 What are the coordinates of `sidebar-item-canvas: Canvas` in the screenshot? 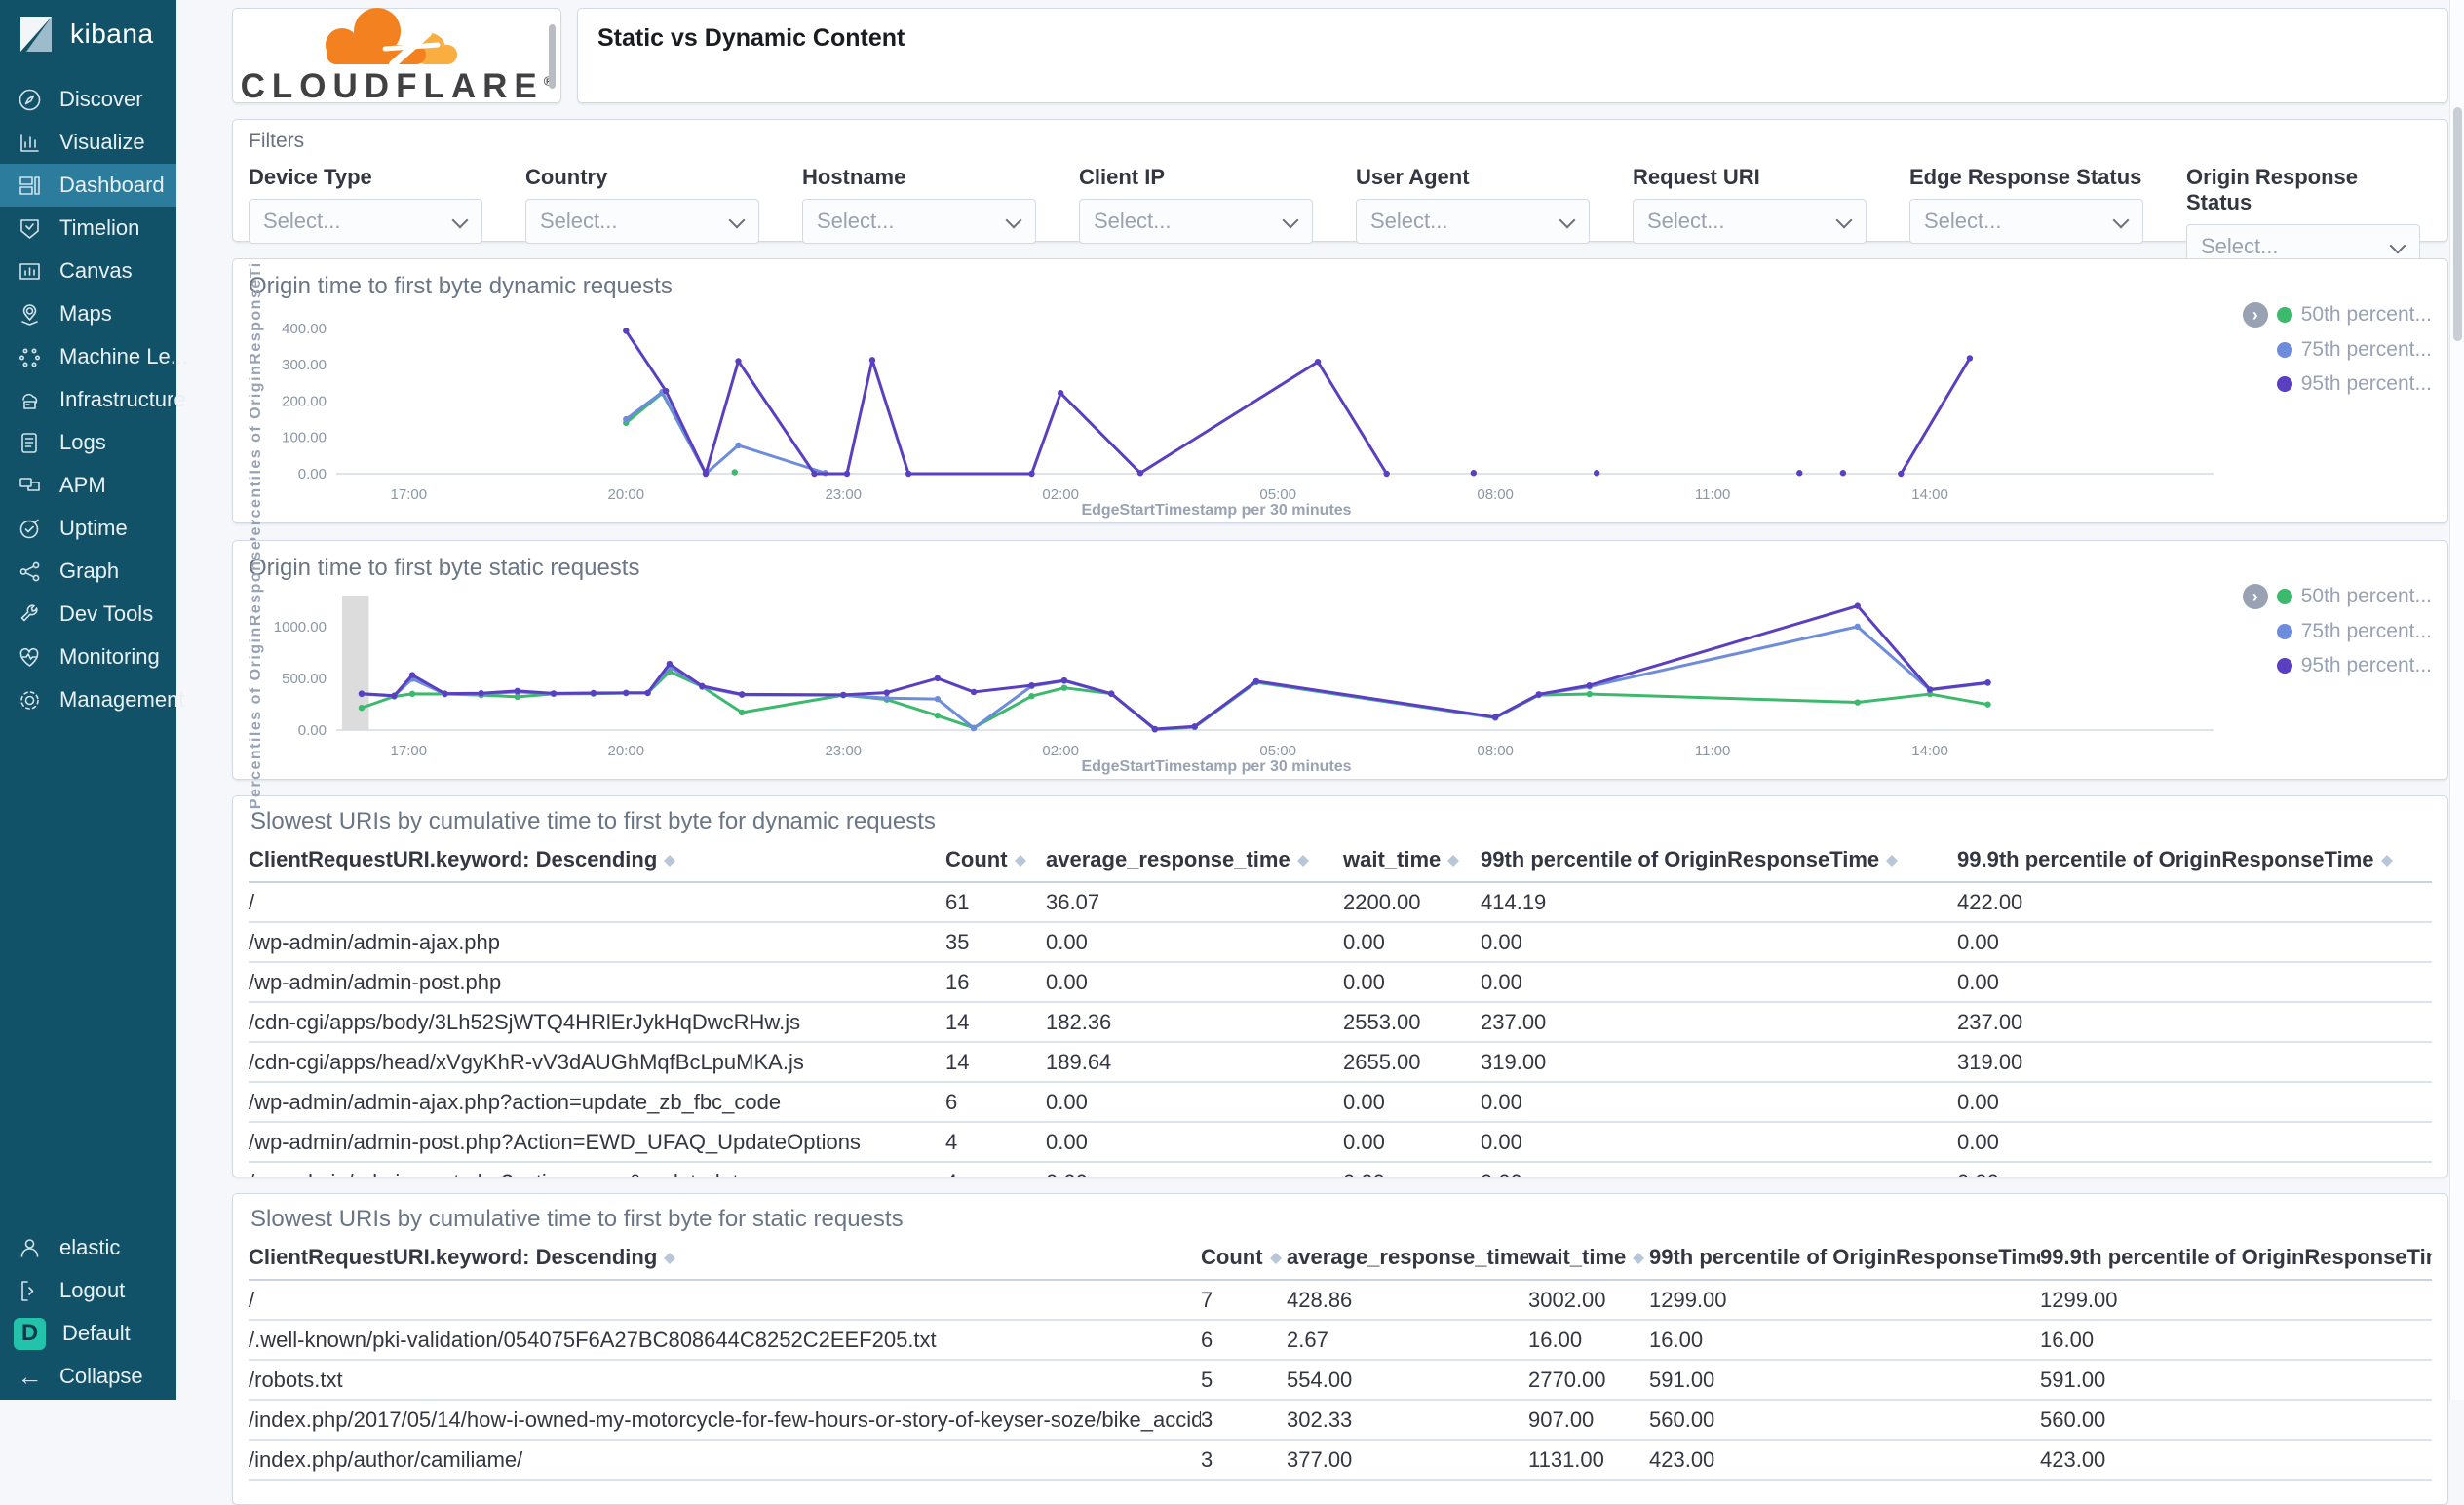 It's located at (88, 271).